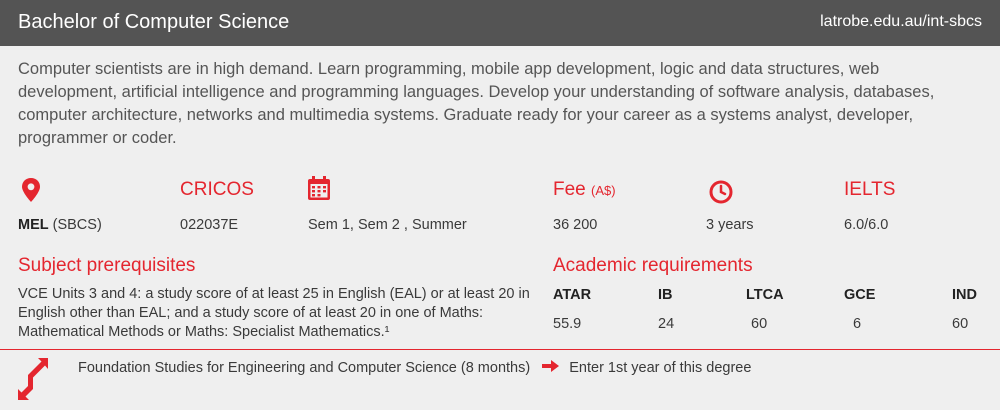 Image resolution: width=1000 pixels, height=410 pixels. I want to click on academic-value-gce: 6, so click(857, 324).